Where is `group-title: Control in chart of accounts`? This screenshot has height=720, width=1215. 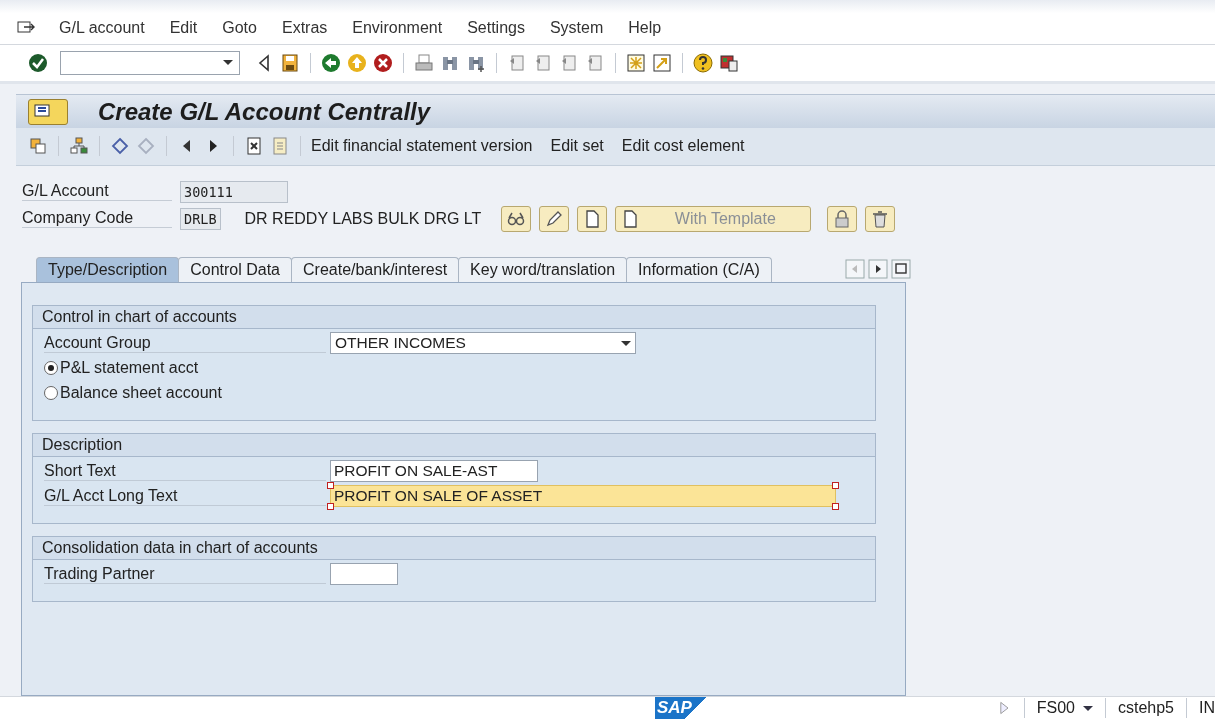 group-title: Control in chart of accounts is located at coordinates (454, 317).